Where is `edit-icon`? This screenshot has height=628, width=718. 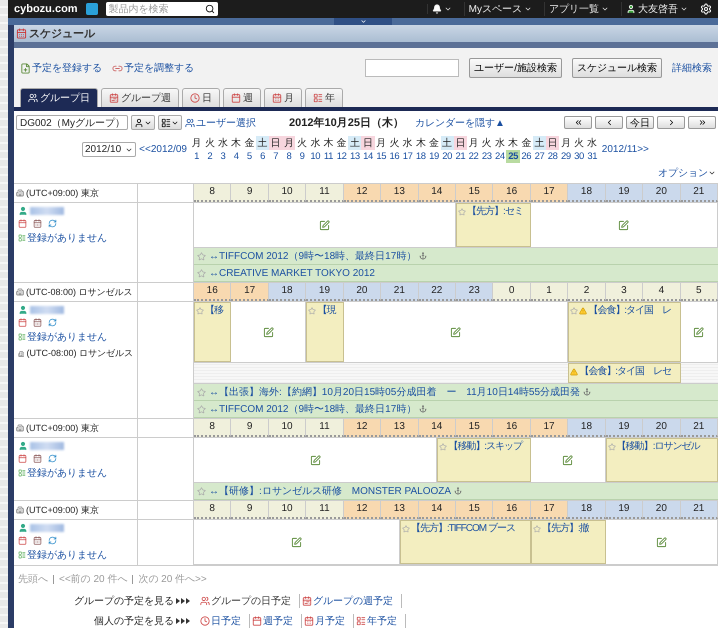
edit-icon is located at coordinates (698, 332).